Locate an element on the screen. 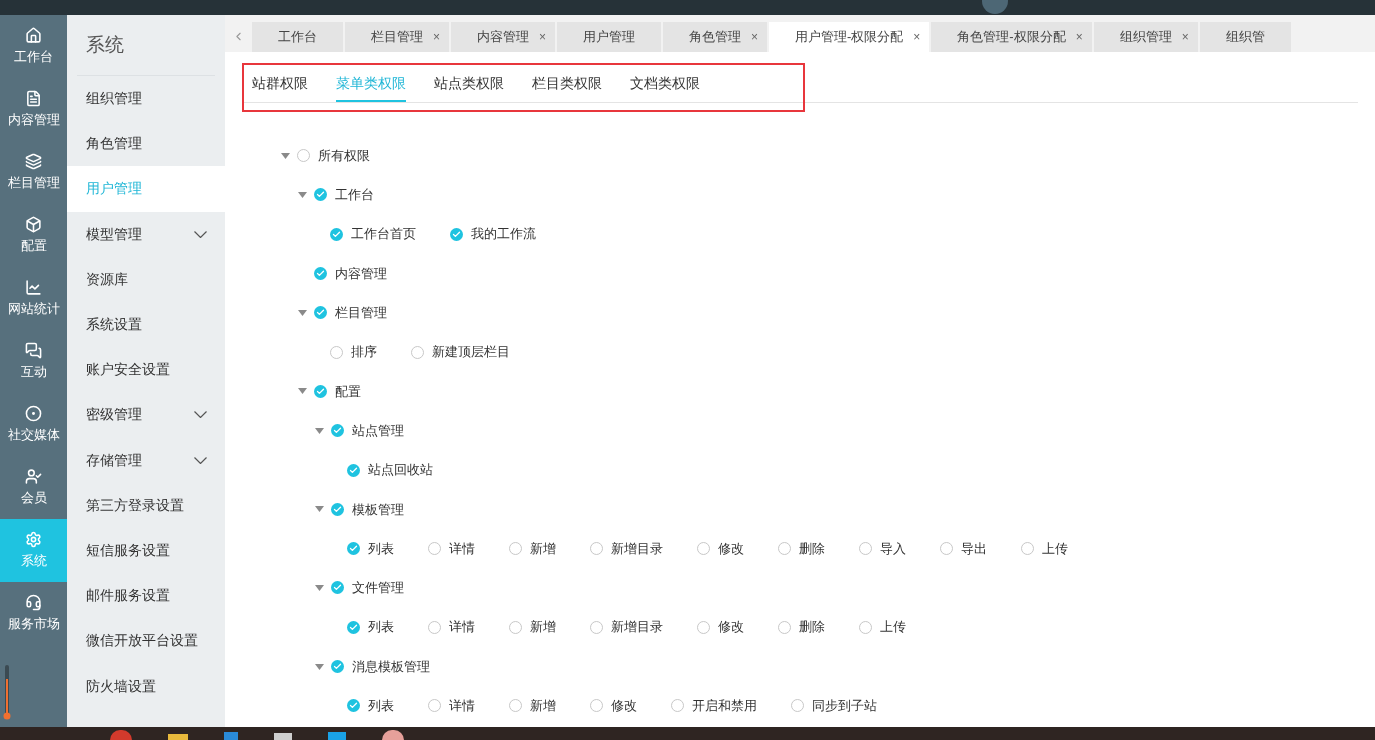 This screenshot has width=1375, height=740. page-tab: 角色管理 × is located at coordinates (715, 37).